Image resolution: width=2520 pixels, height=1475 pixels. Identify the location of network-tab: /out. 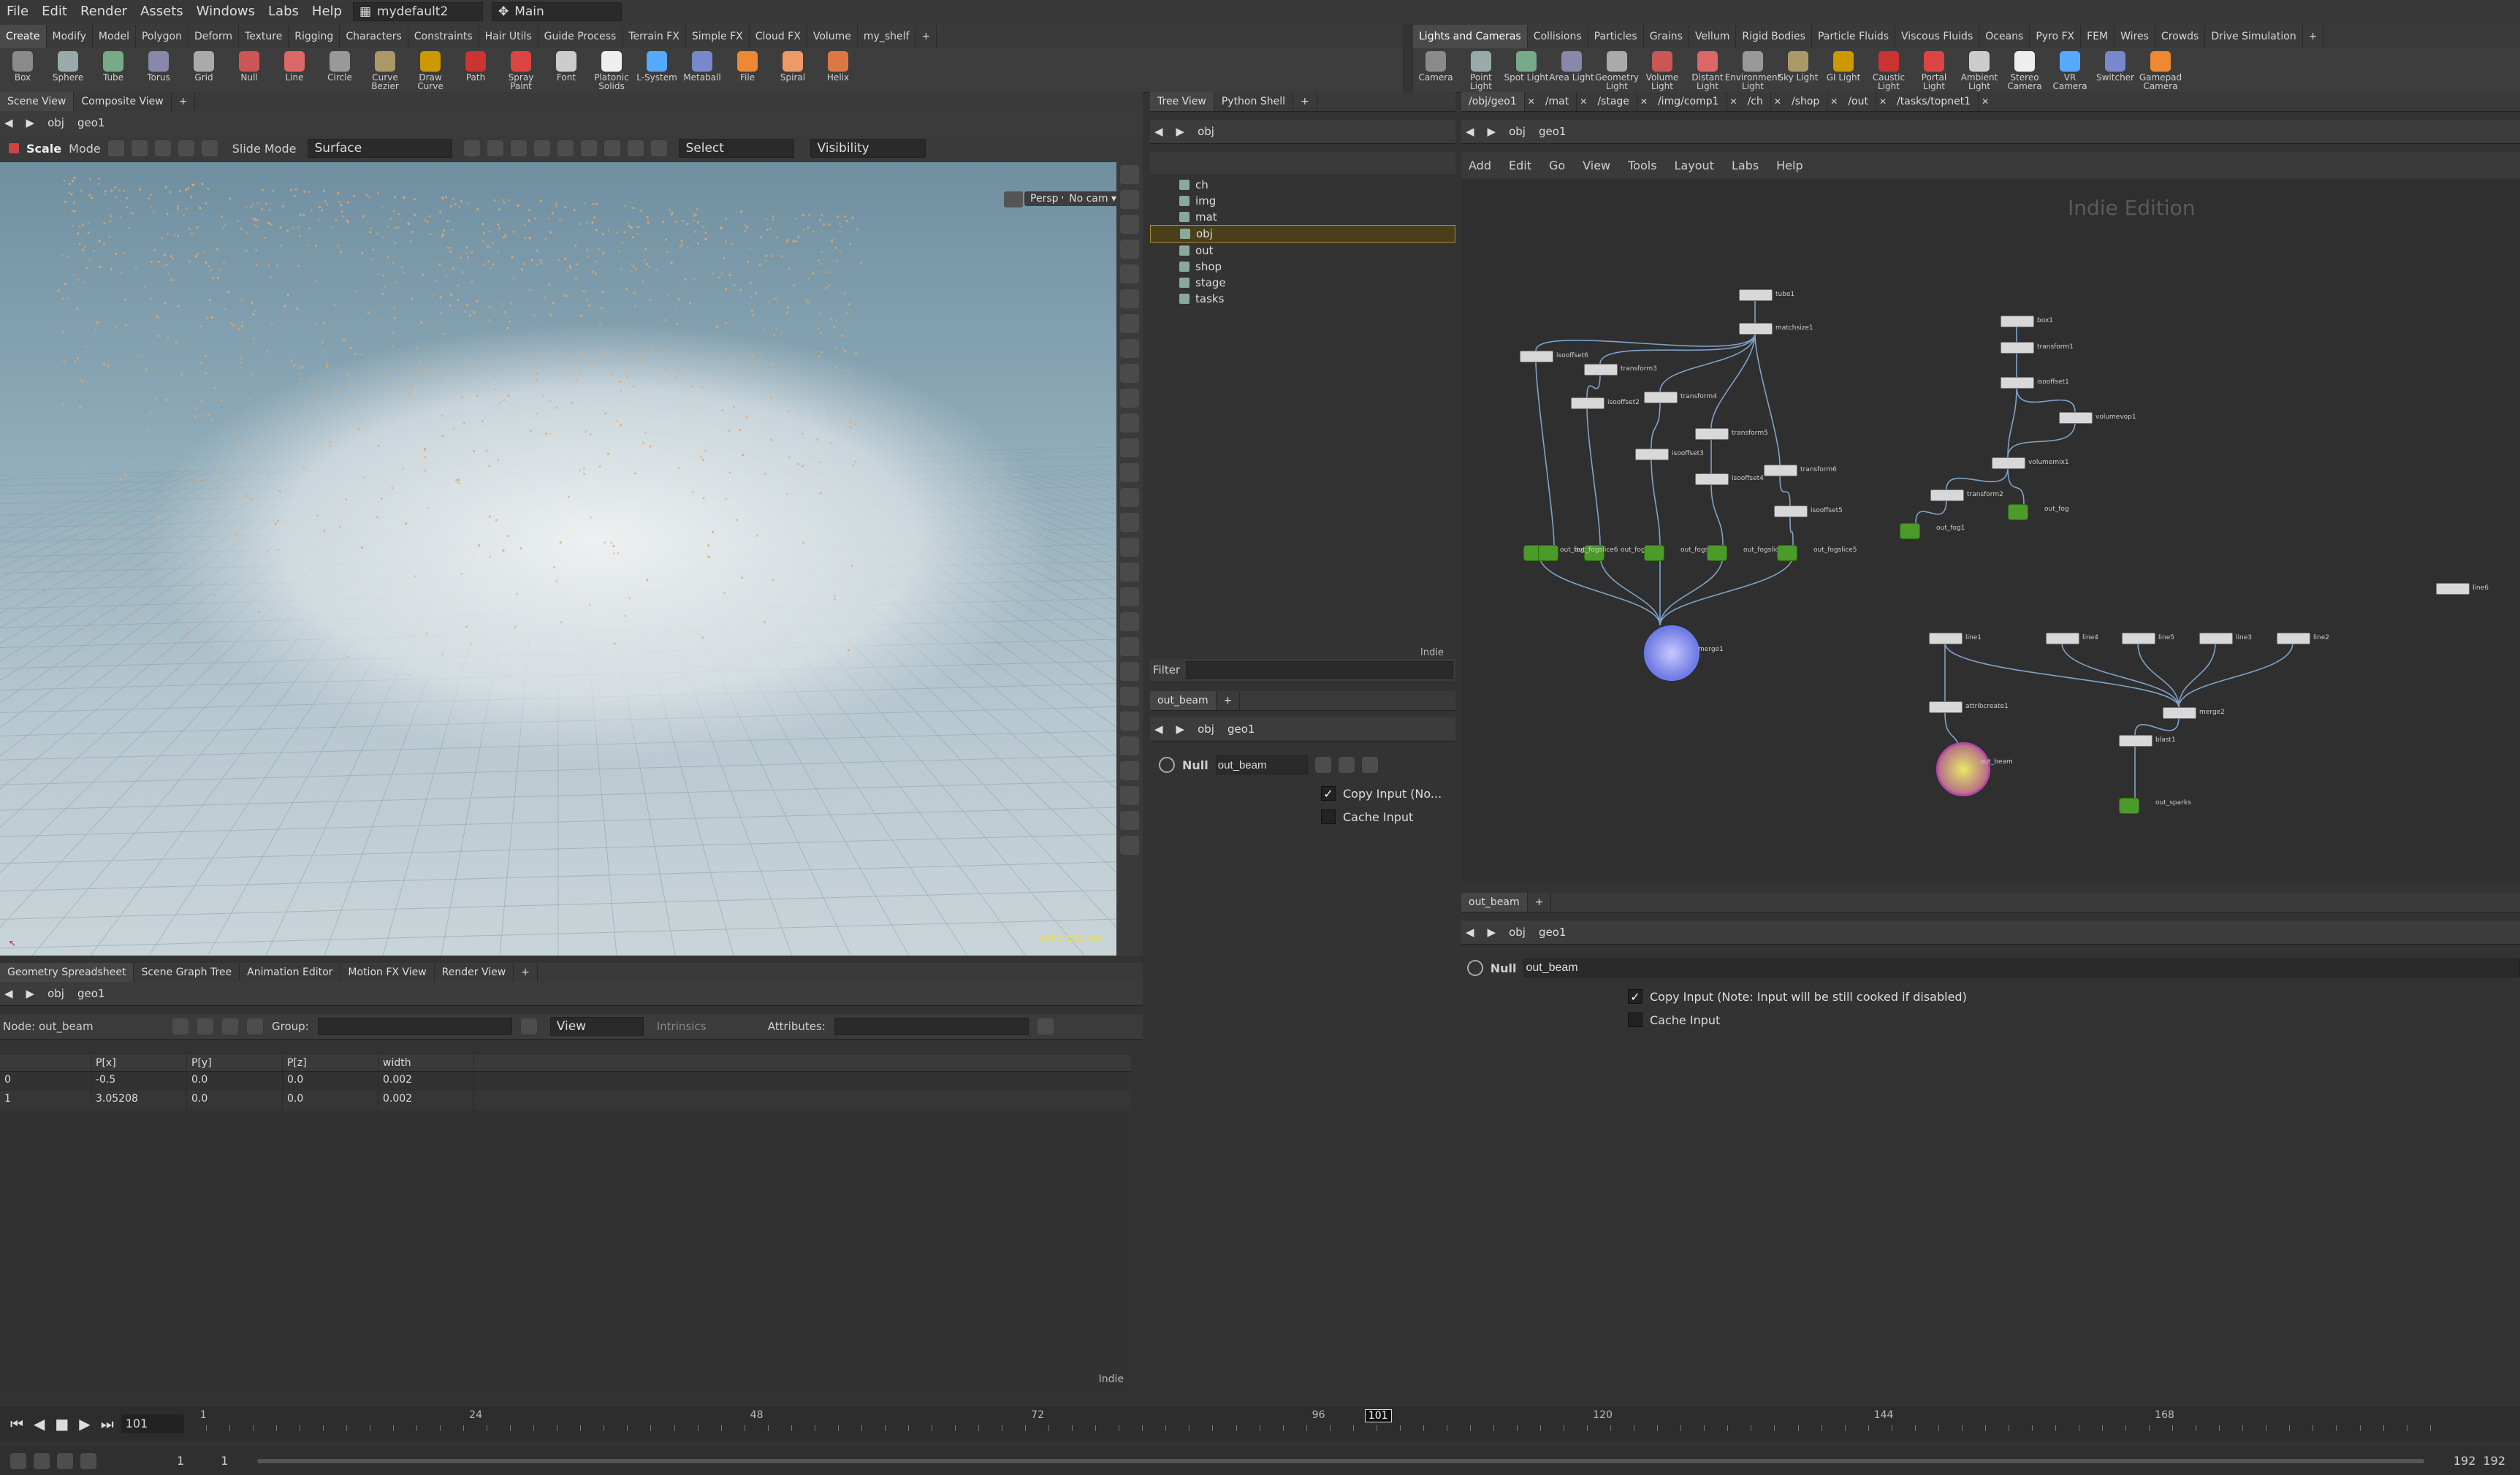
(1858, 101).